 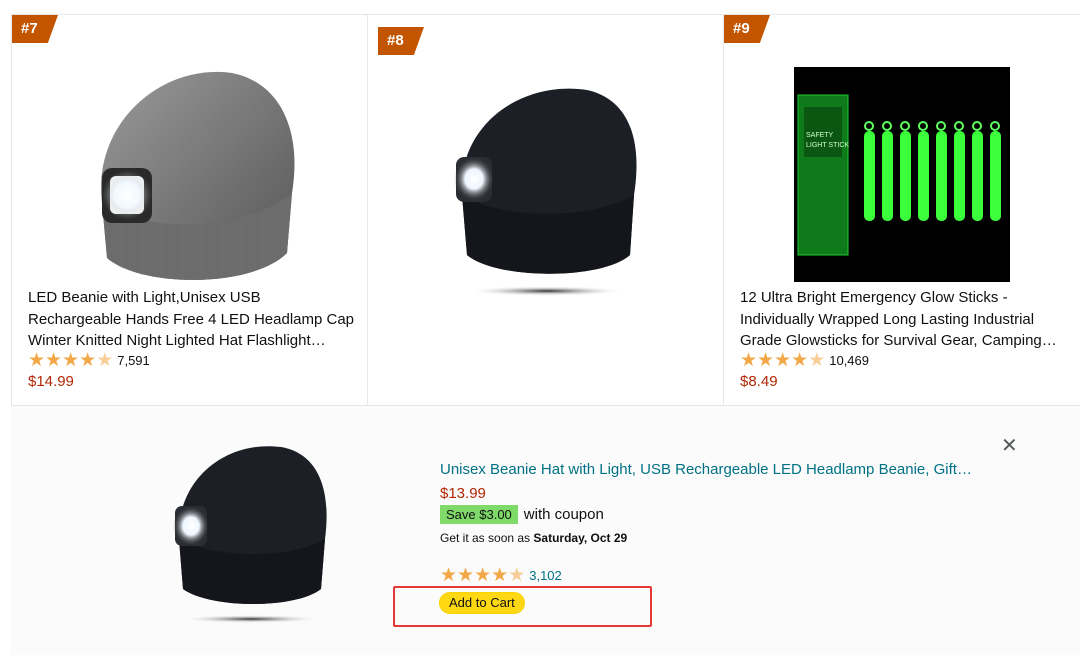 I want to click on product-rating: ★ ★ ★ ★ ★ 7,591, so click(x=89, y=360).